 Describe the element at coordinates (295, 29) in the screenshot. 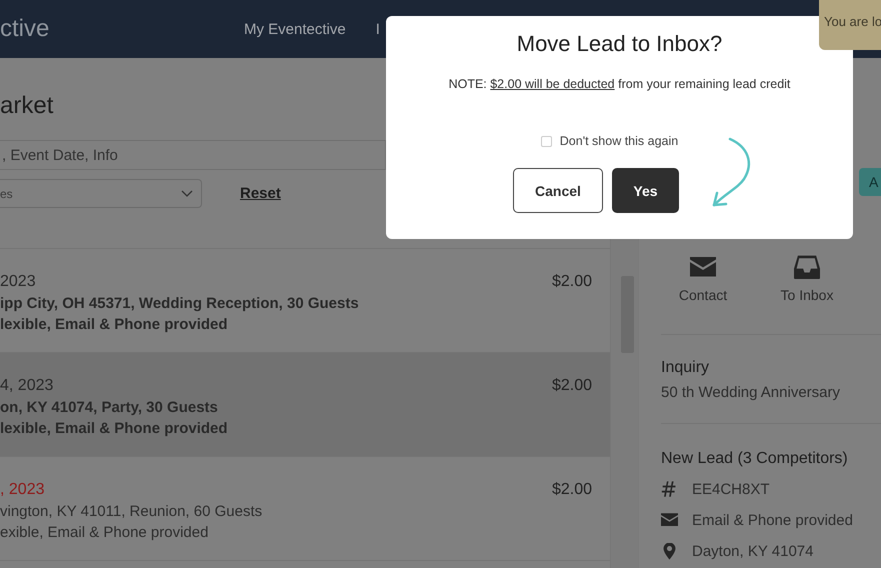

I see `nav-link: My Eventective` at that location.